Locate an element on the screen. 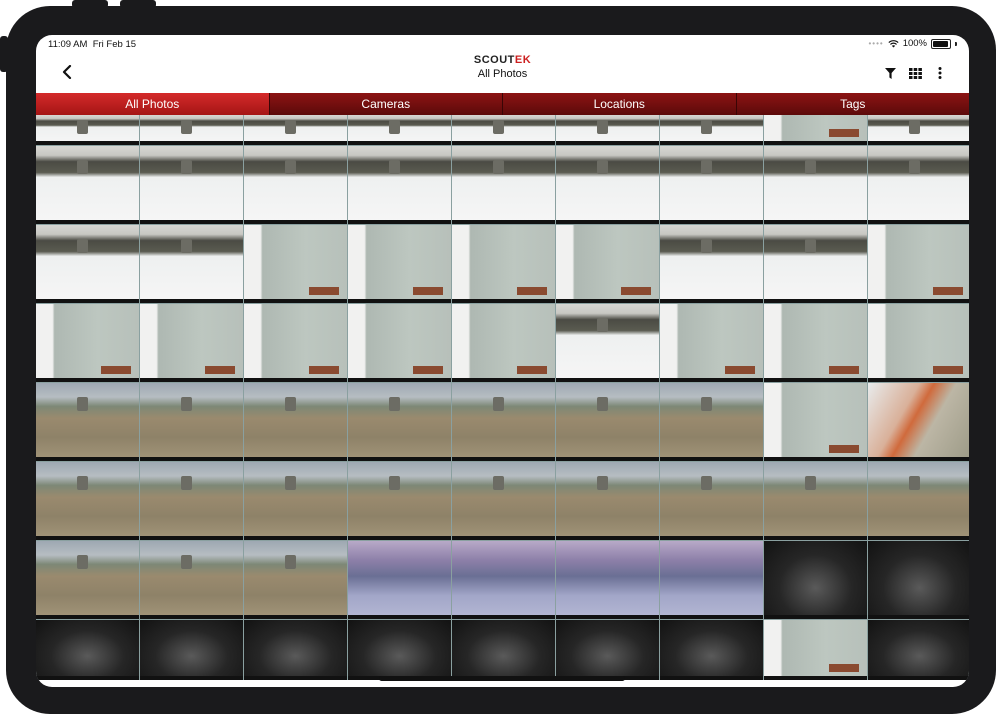 The image size is (1000, 718). tab-locations: Locations is located at coordinates (620, 104).